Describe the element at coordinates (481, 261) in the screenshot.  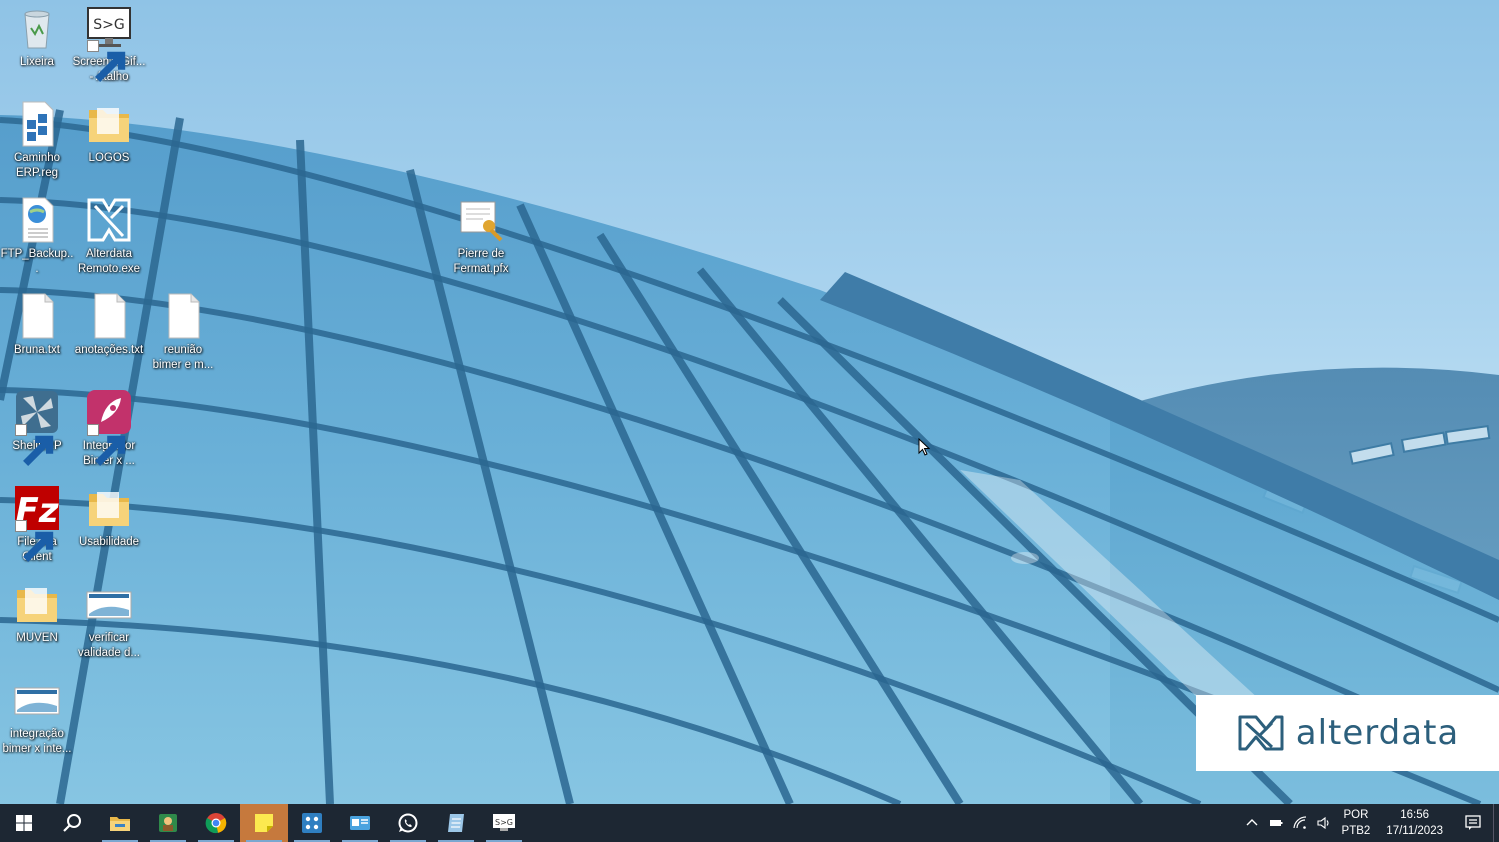
I see `desktop-icon-label: Pierre de Fermat.pfx` at that location.